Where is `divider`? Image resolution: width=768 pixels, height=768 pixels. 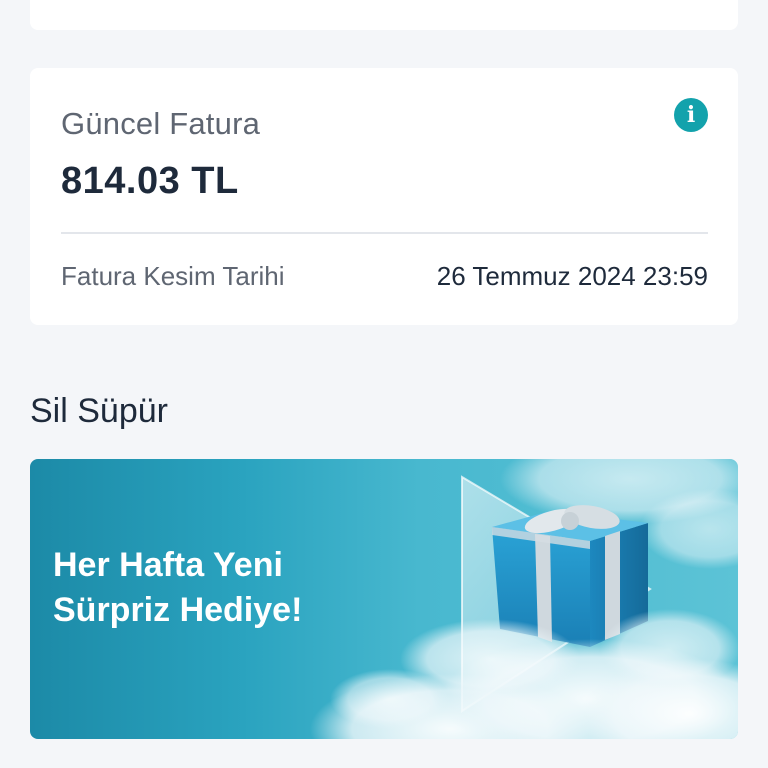
divider is located at coordinates (384, 233).